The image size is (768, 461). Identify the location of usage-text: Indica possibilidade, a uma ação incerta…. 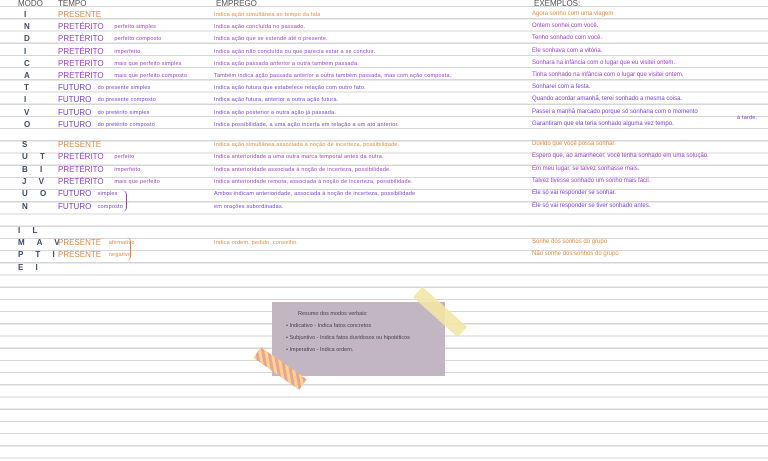
(306, 124).